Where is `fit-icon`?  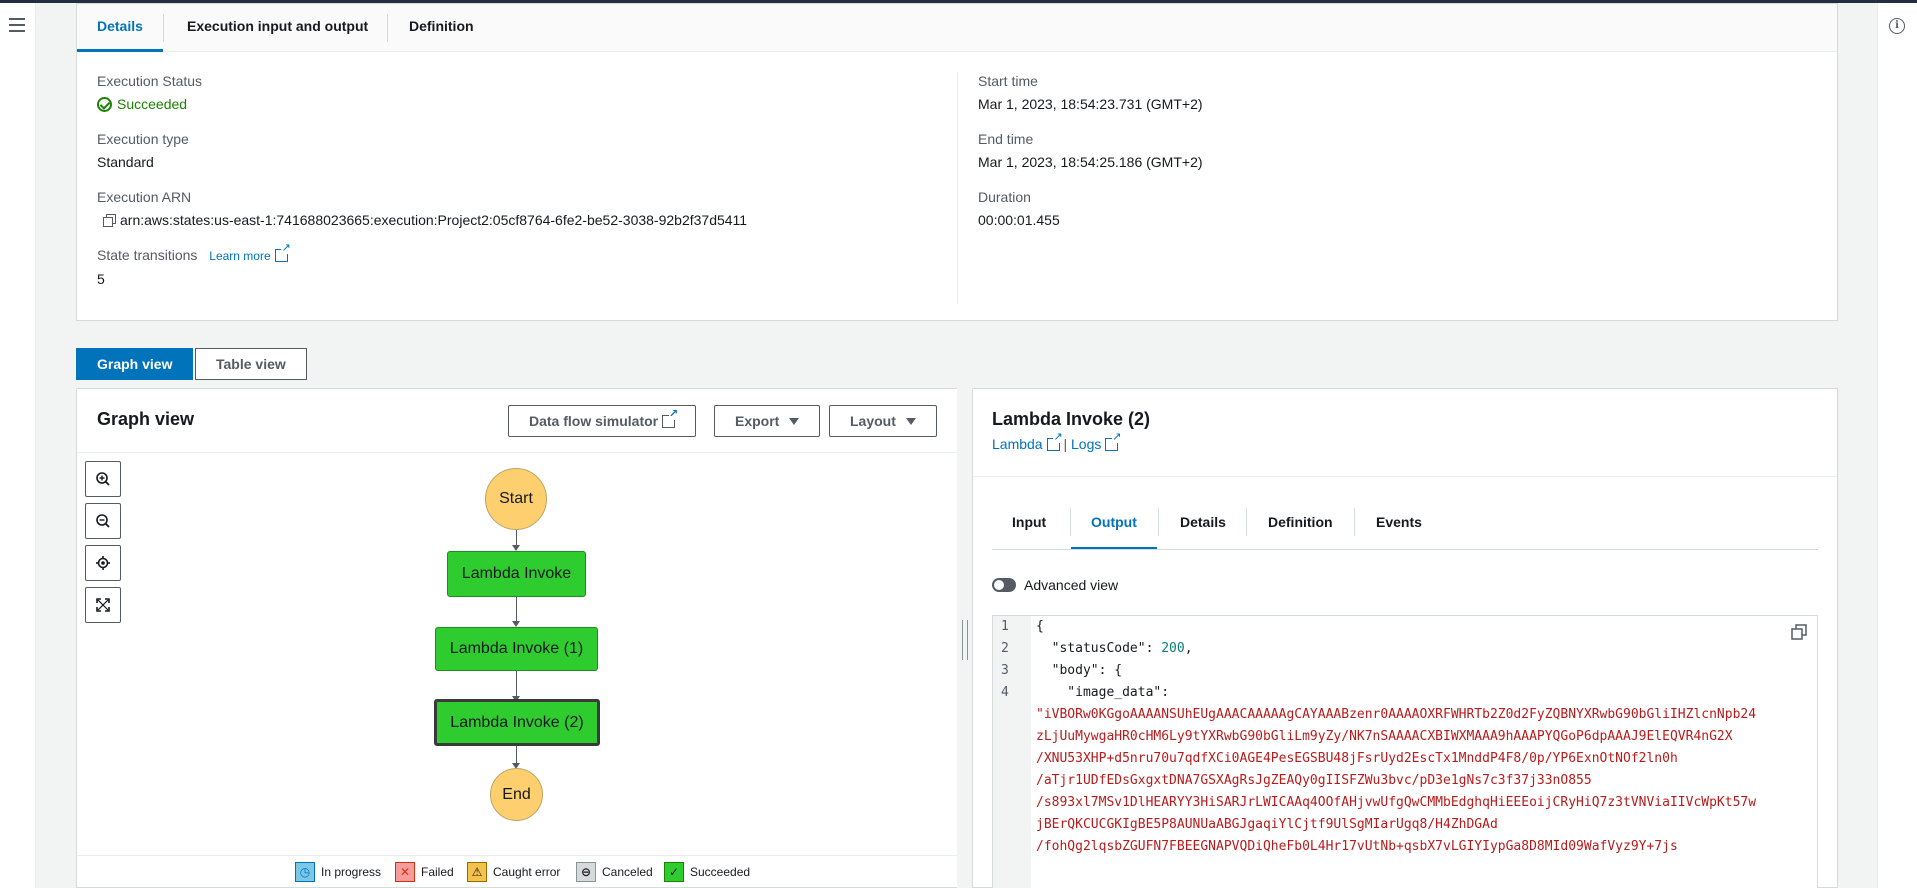
fit-icon is located at coordinates (103, 605).